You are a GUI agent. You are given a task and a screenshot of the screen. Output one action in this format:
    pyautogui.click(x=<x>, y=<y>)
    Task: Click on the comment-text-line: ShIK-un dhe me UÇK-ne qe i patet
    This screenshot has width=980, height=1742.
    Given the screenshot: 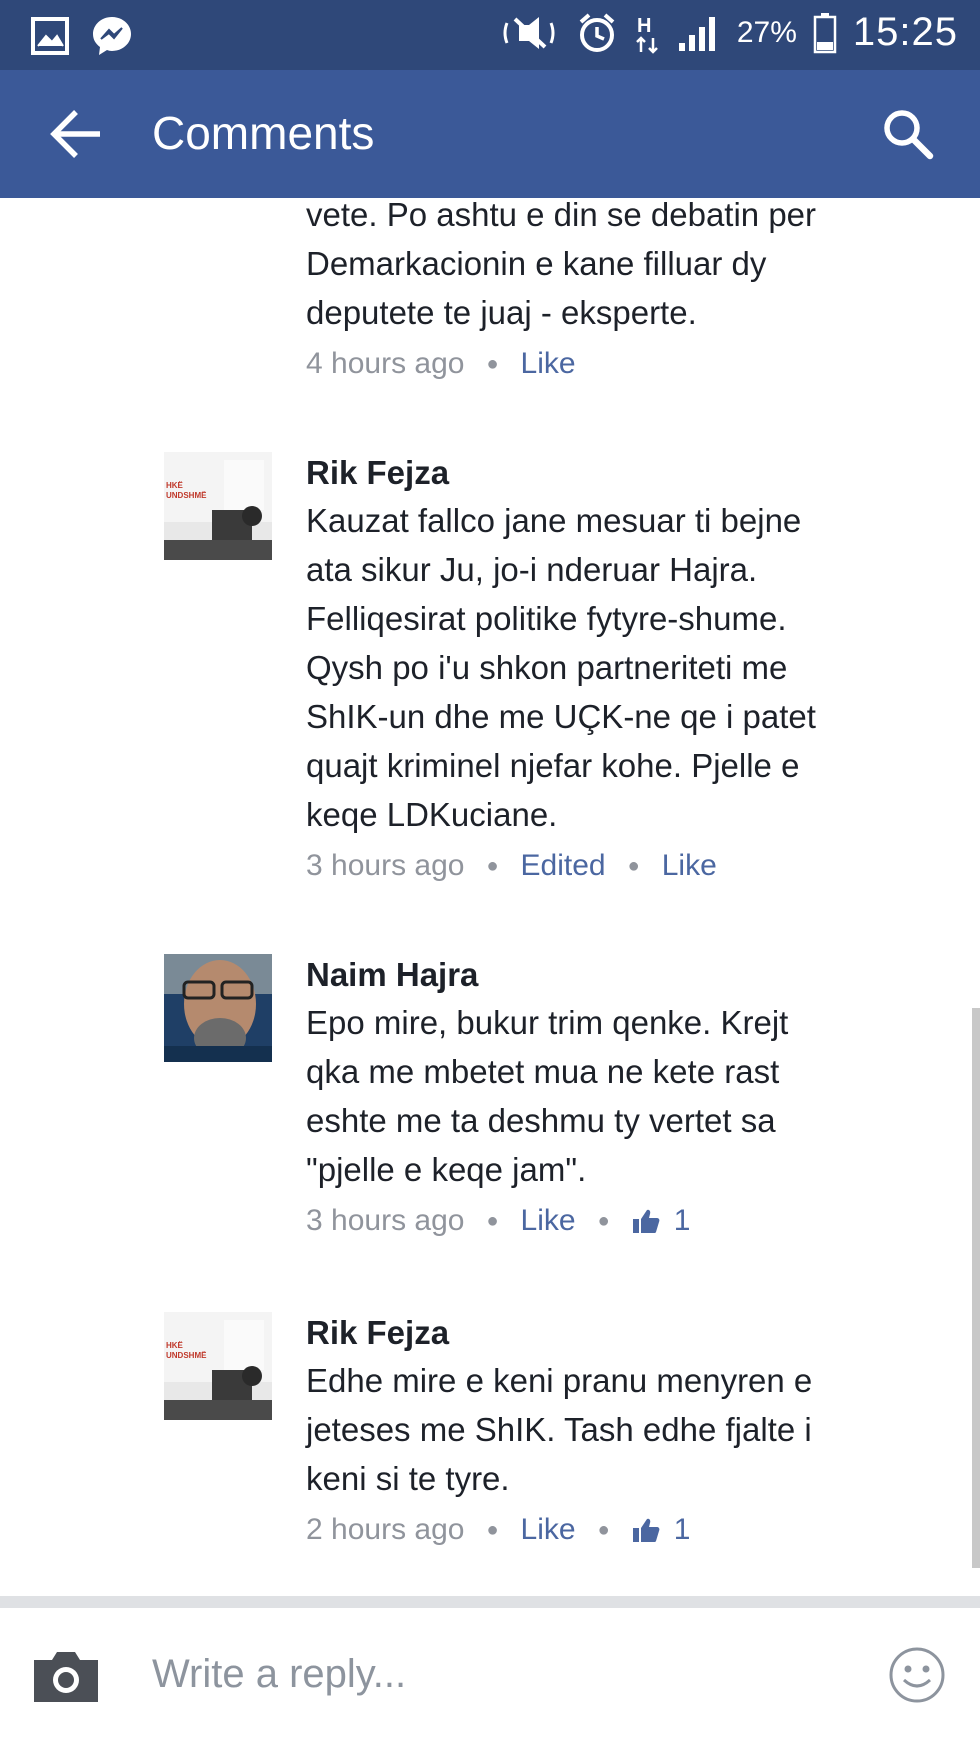 What is the action you would take?
    pyautogui.click(x=561, y=716)
    